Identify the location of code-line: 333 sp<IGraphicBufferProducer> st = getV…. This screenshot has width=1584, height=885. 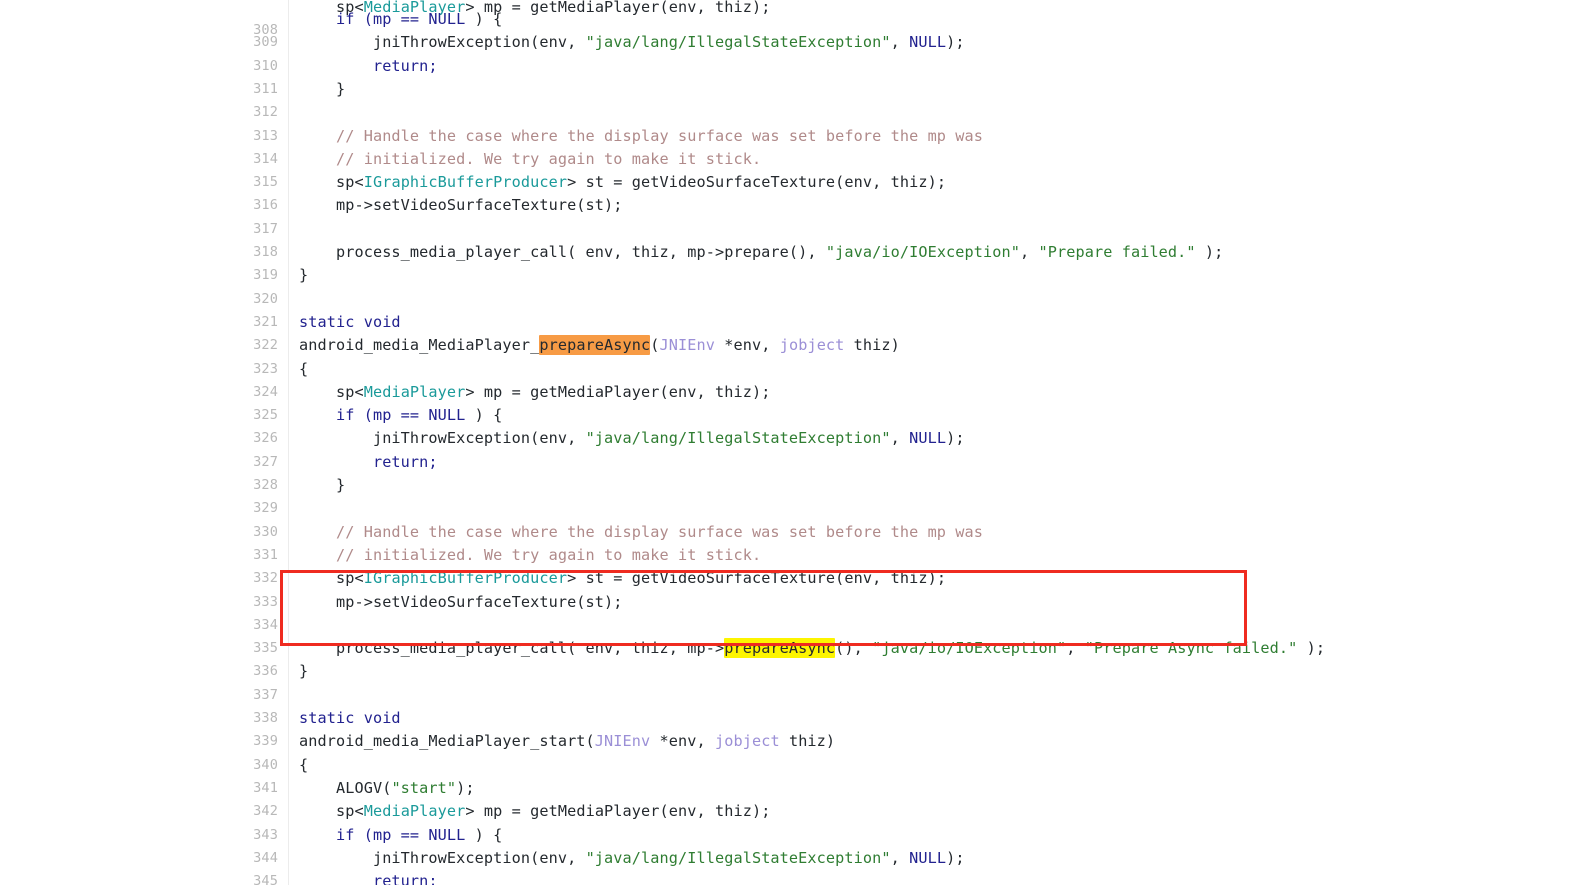
(792, 588).